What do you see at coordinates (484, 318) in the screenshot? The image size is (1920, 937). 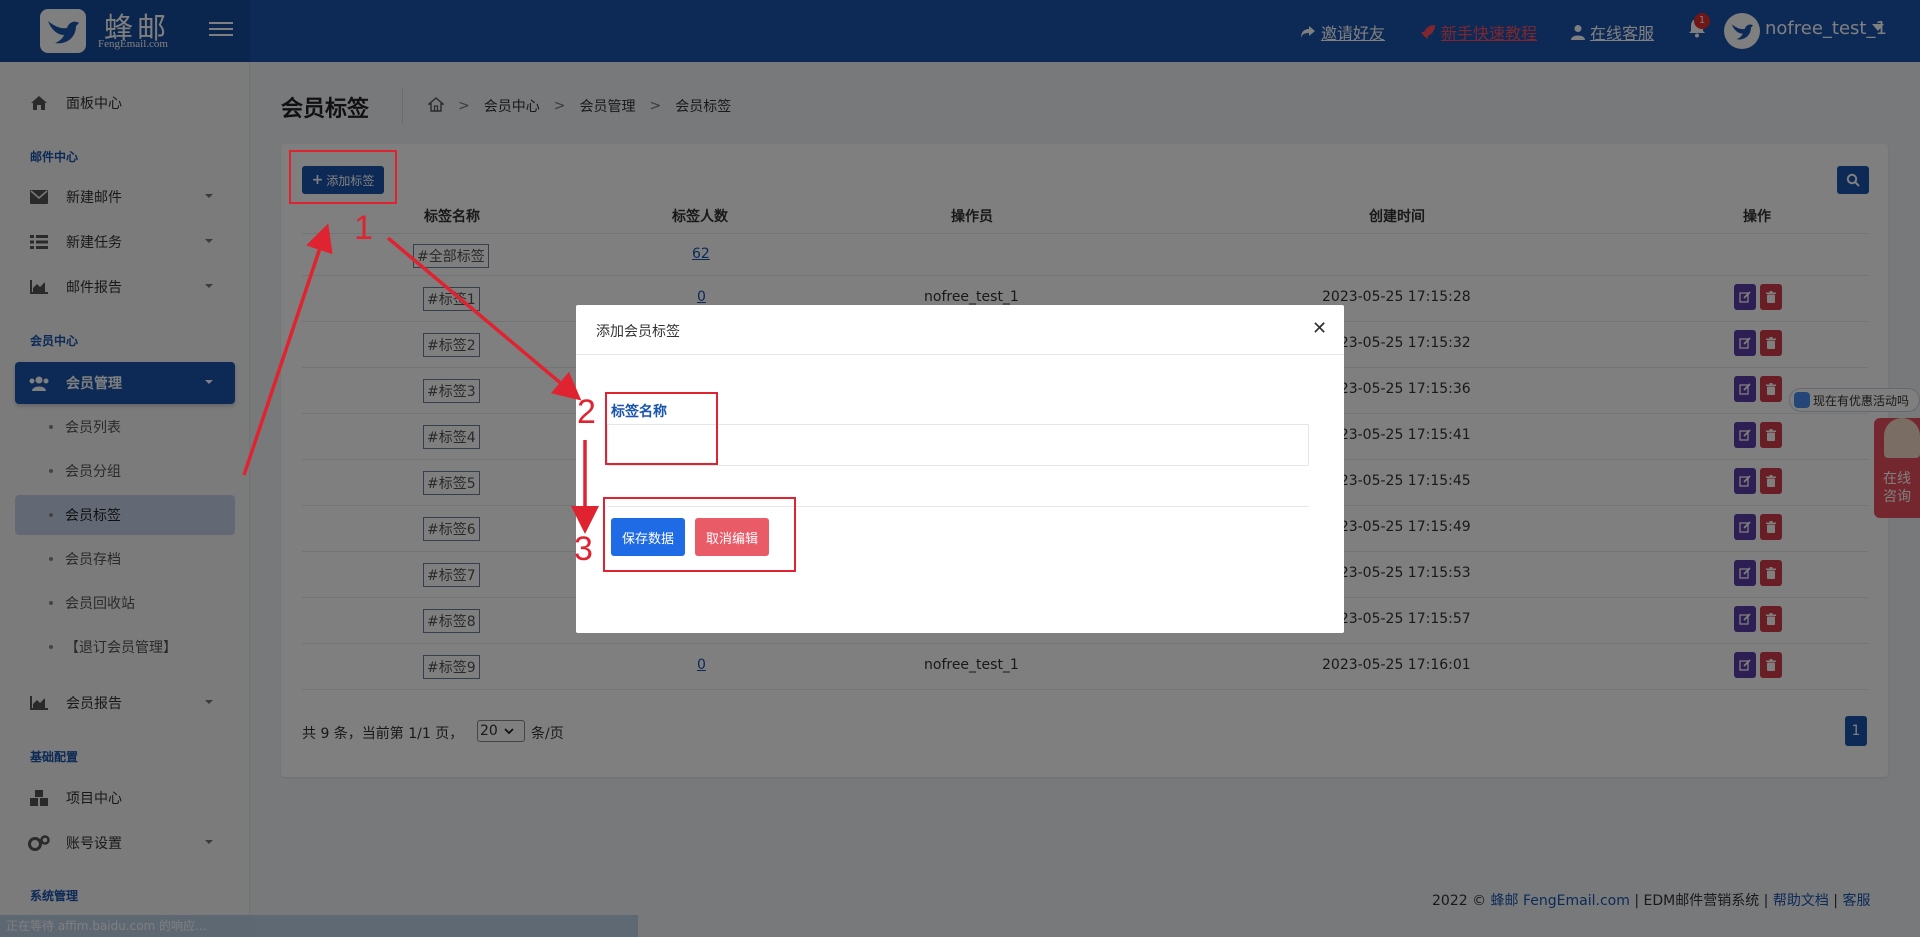 I see `arrow-to-field` at bounding box center [484, 318].